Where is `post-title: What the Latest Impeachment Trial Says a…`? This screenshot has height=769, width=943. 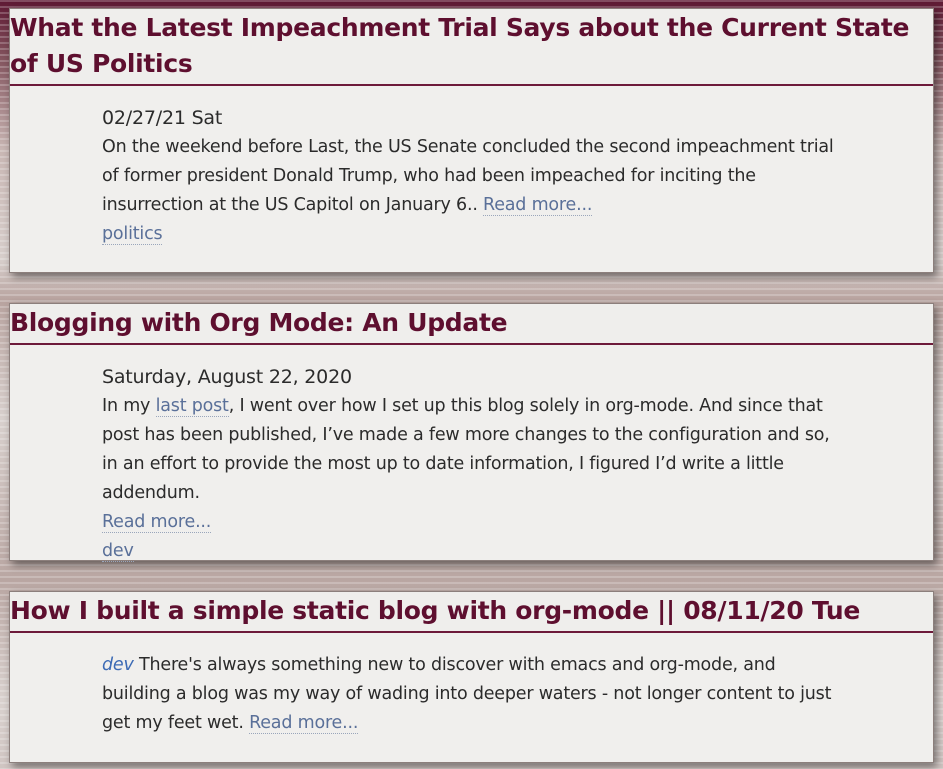 post-title: What the Latest Impeachment Trial Says a… is located at coordinates (471, 47).